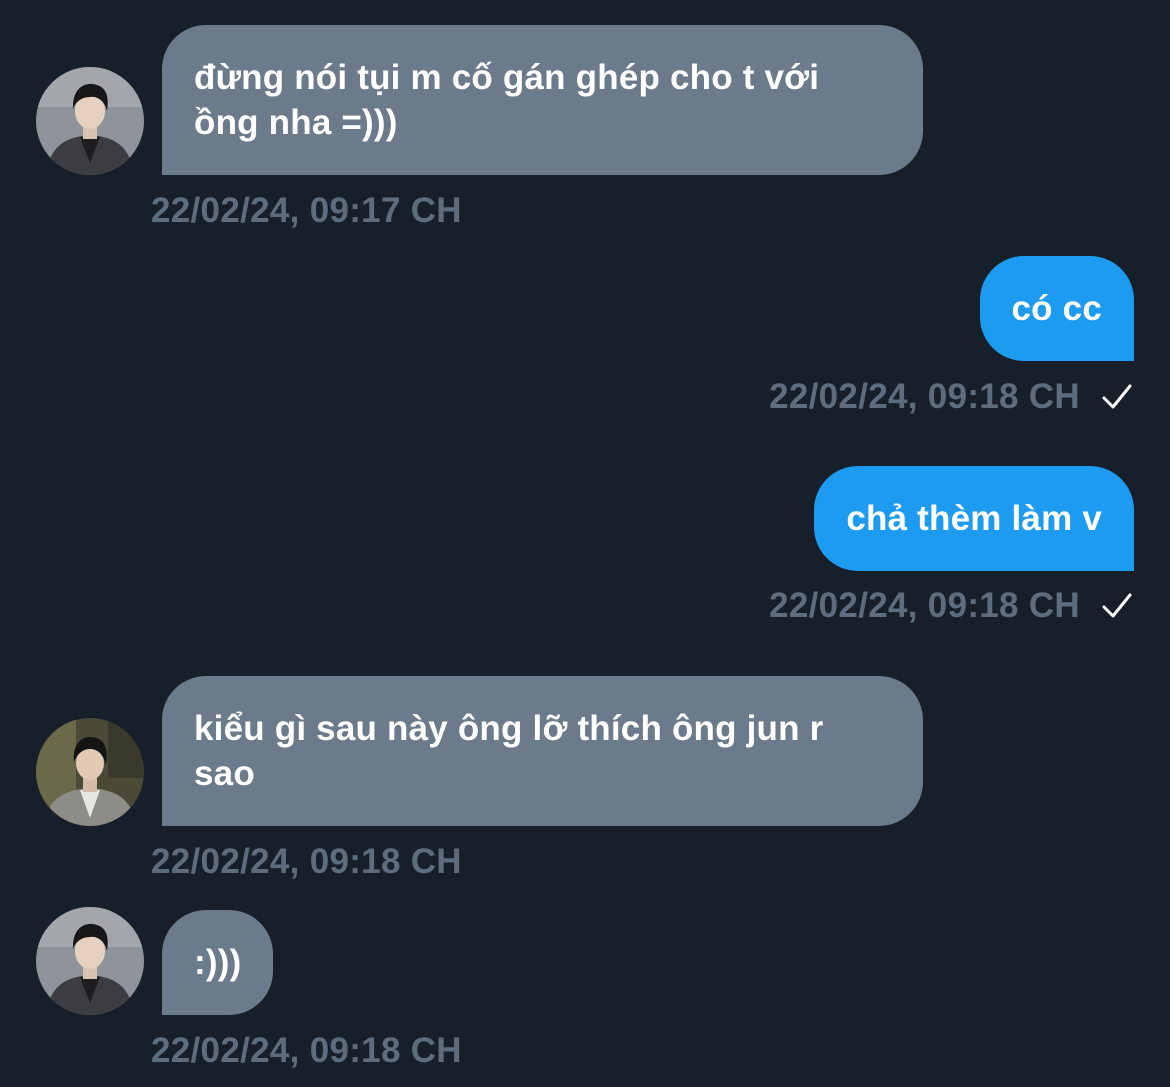  I want to click on message-bubble: có cc, so click(1056, 308).